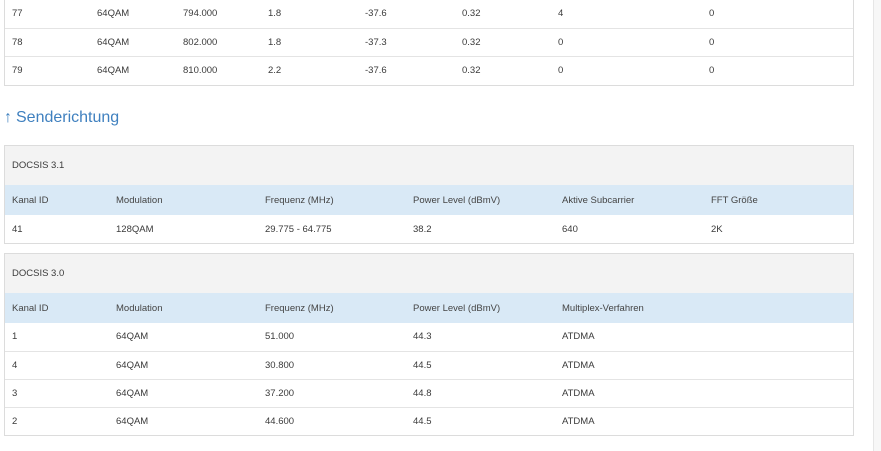 This screenshot has height=451, width=881. I want to click on cell-frequency: 51.000, so click(280, 337).